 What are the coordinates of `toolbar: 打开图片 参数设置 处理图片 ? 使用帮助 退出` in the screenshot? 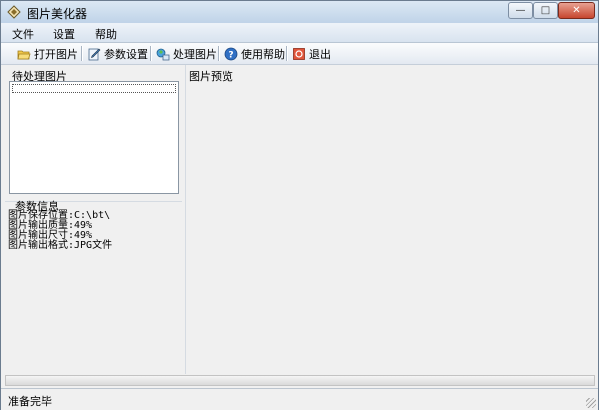 It's located at (299, 54).